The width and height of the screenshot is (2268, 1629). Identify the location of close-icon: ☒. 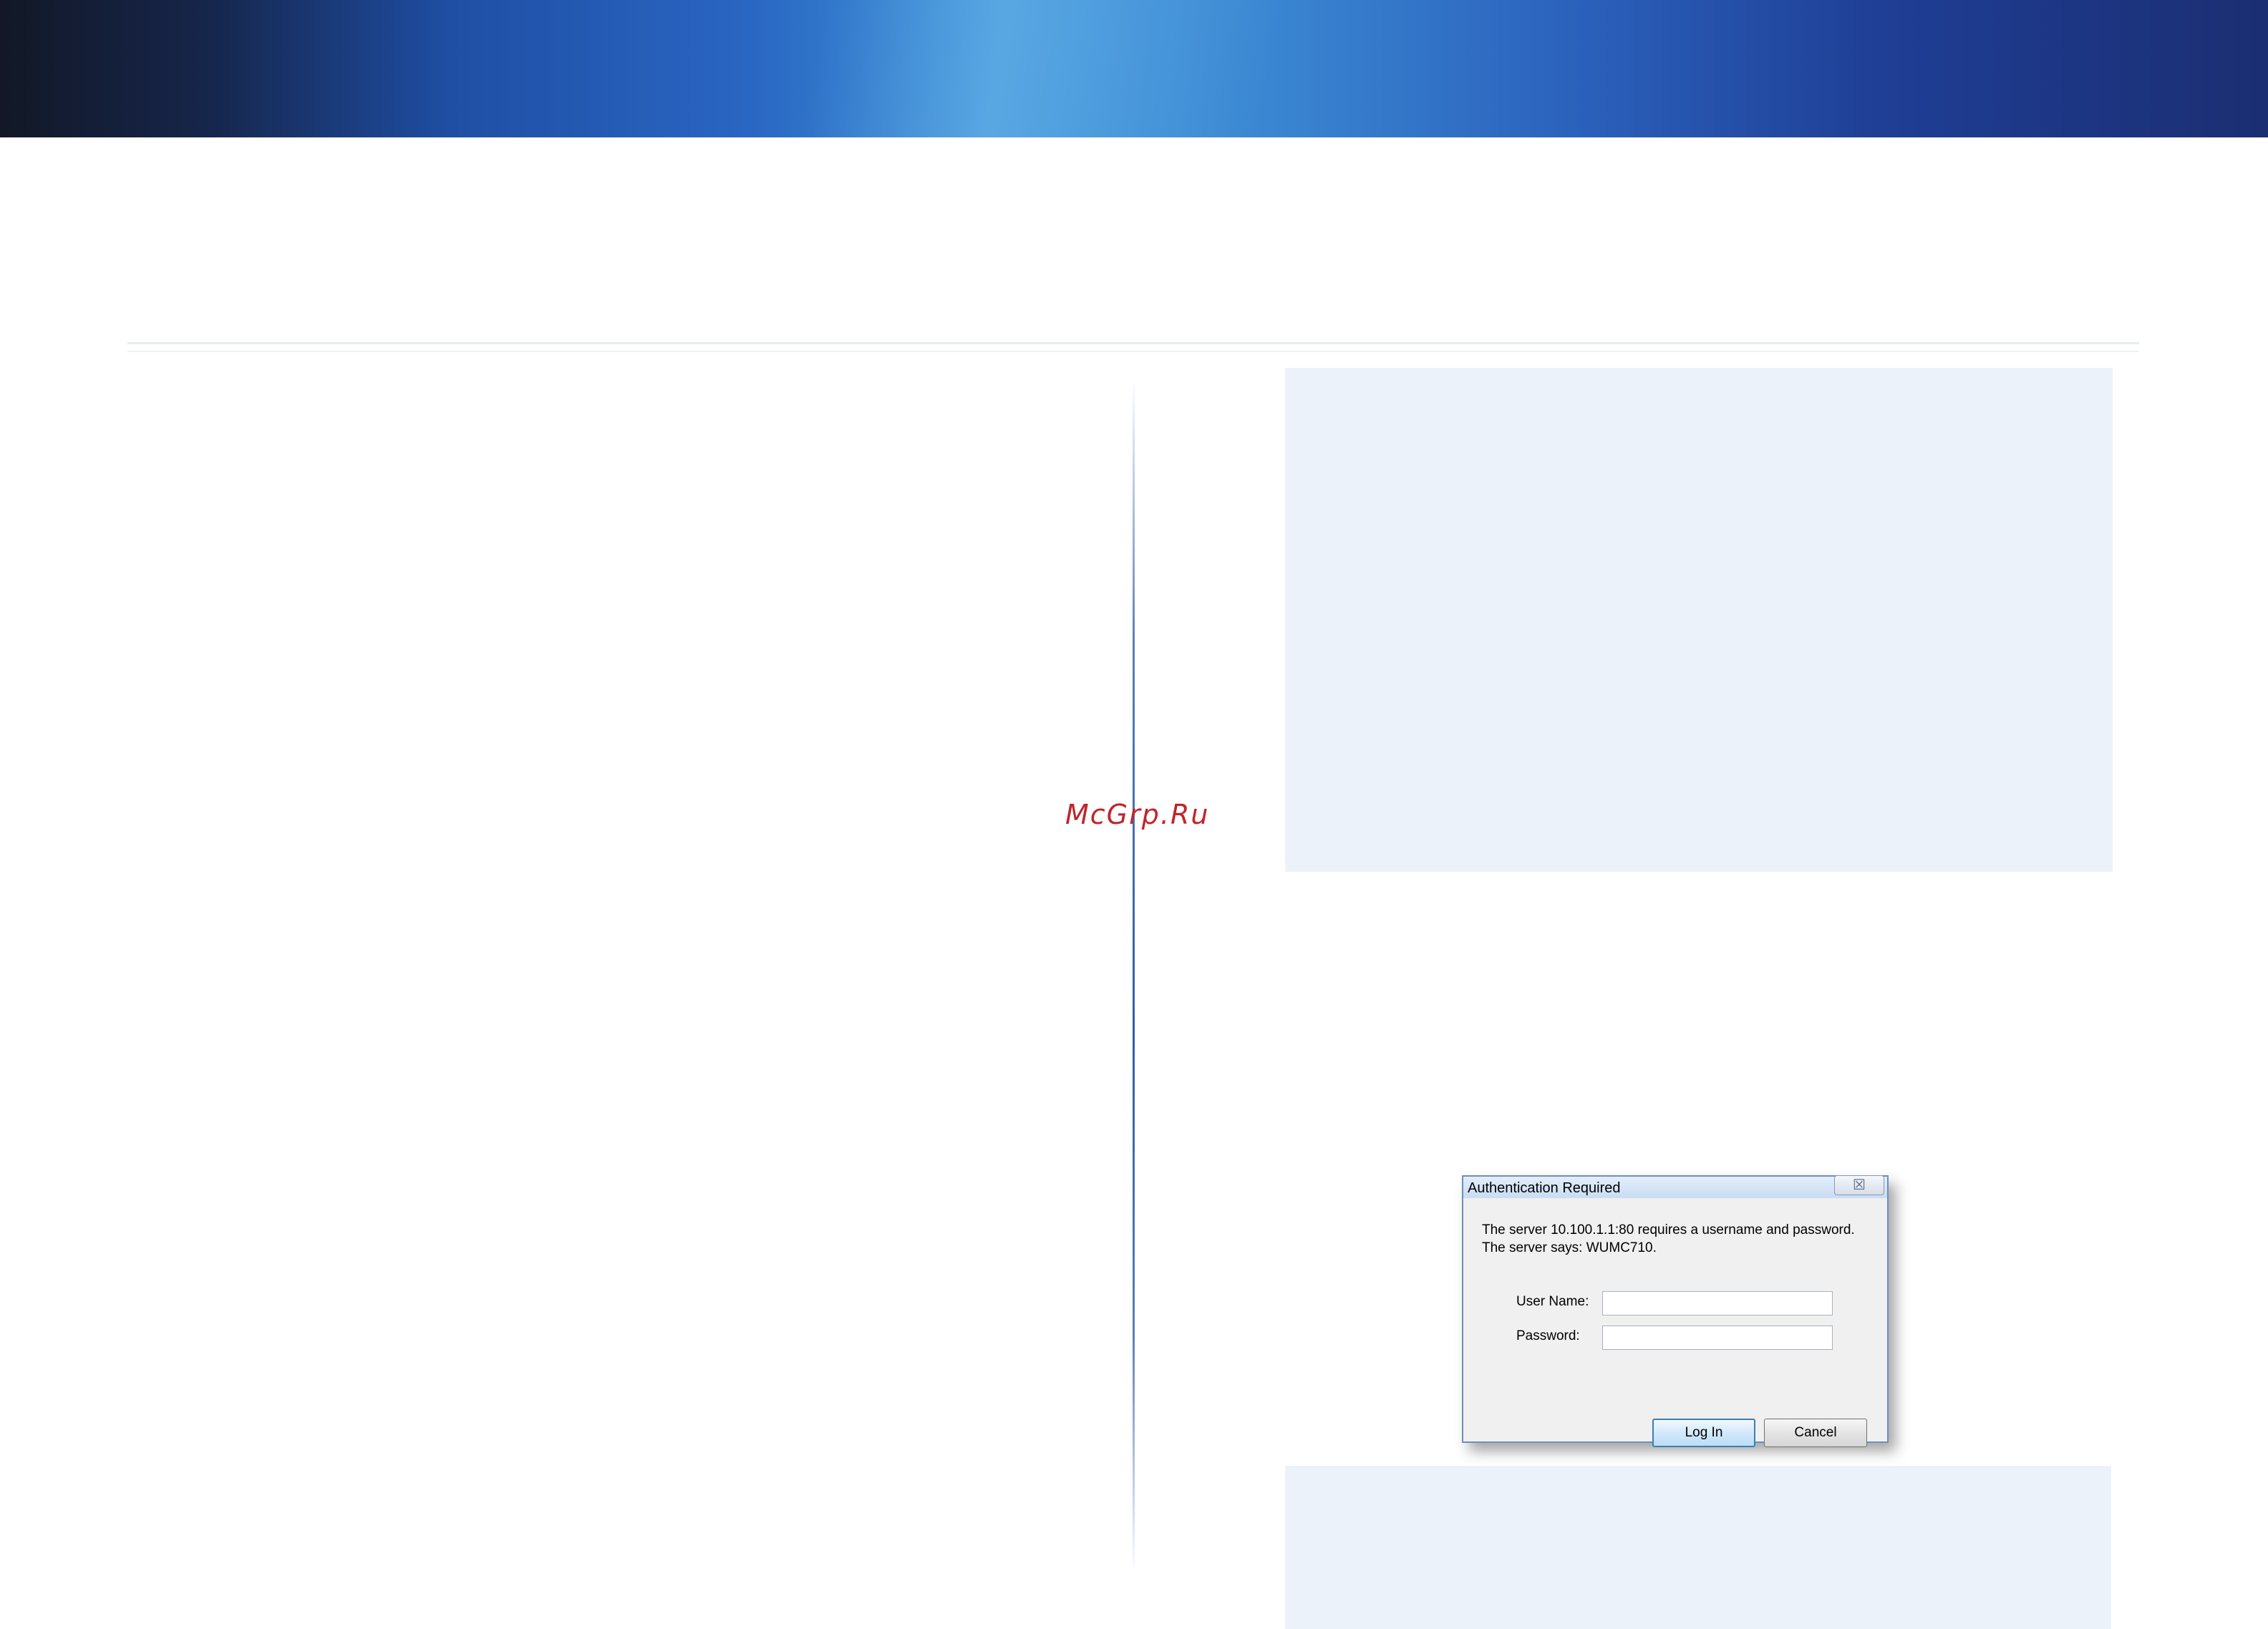
(1859, 1185).